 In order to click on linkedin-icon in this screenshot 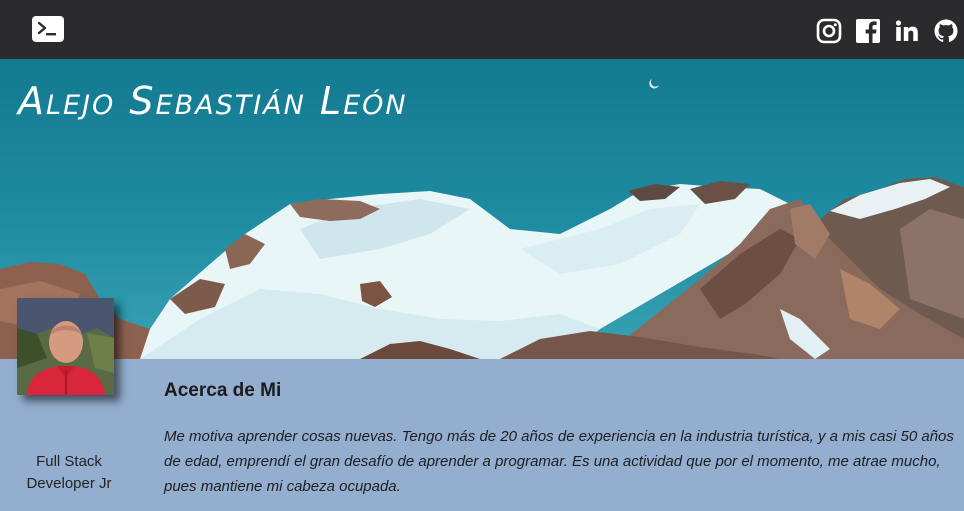, I will do `click(907, 31)`.